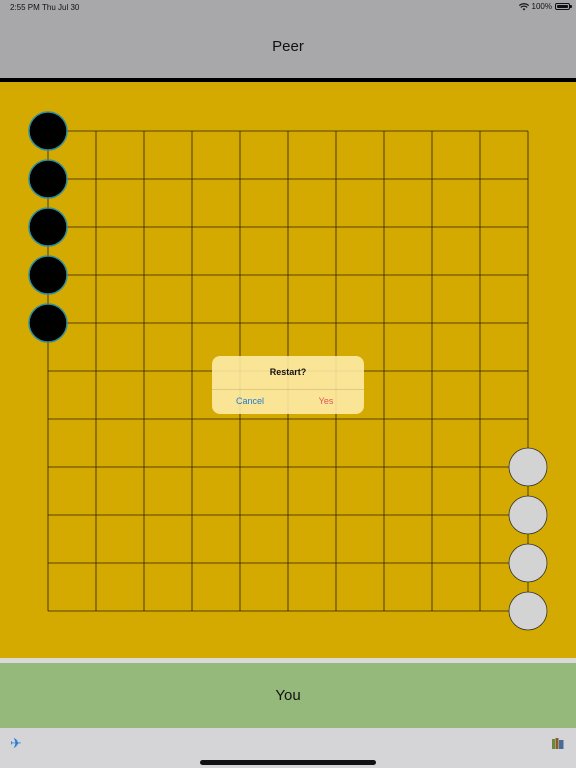 The image size is (576, 768). I want to click on status-indicators: 100%, so click(545, 6).